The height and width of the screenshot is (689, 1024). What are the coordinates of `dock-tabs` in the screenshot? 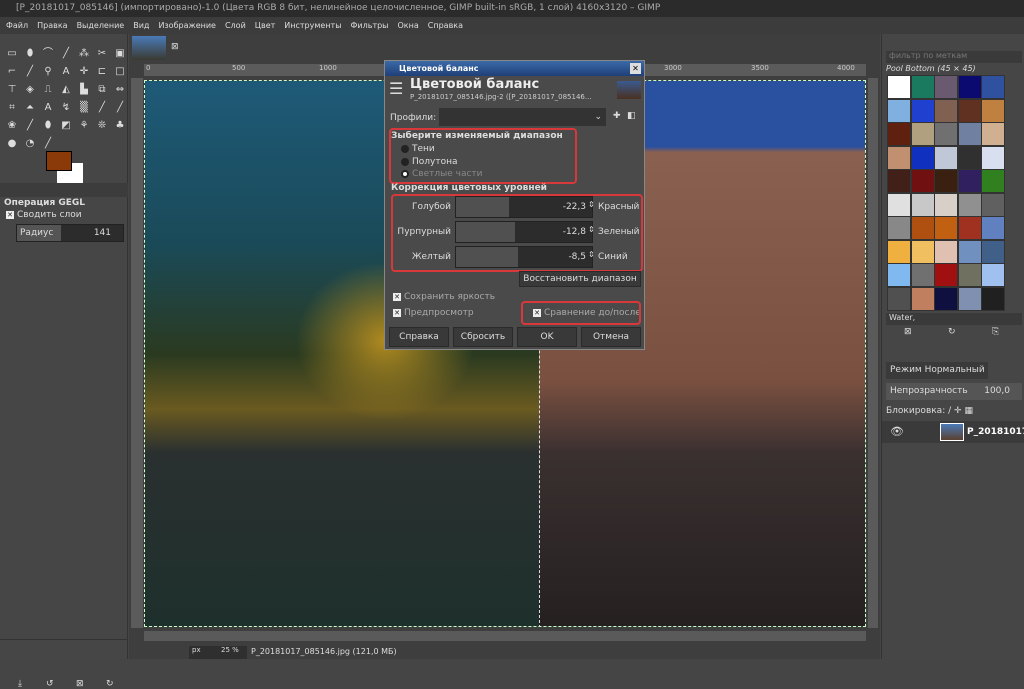 It's located at (946, 41).